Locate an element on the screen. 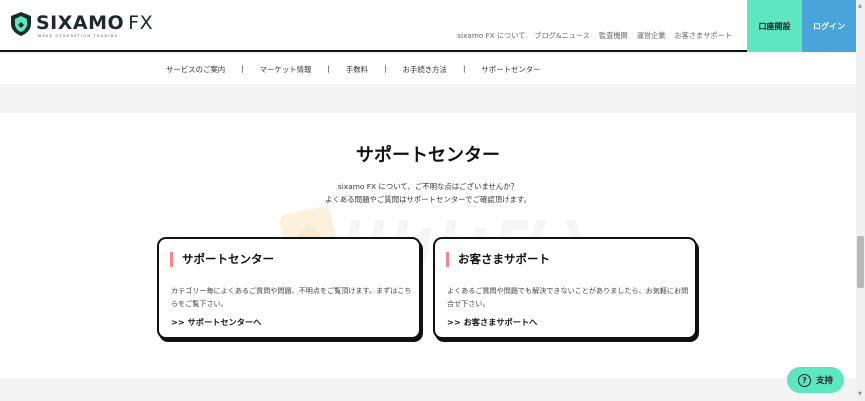 Image resolution: width=865 pixels, height=401 pixels. scroll-thumb is located at coordinates (860, 262).